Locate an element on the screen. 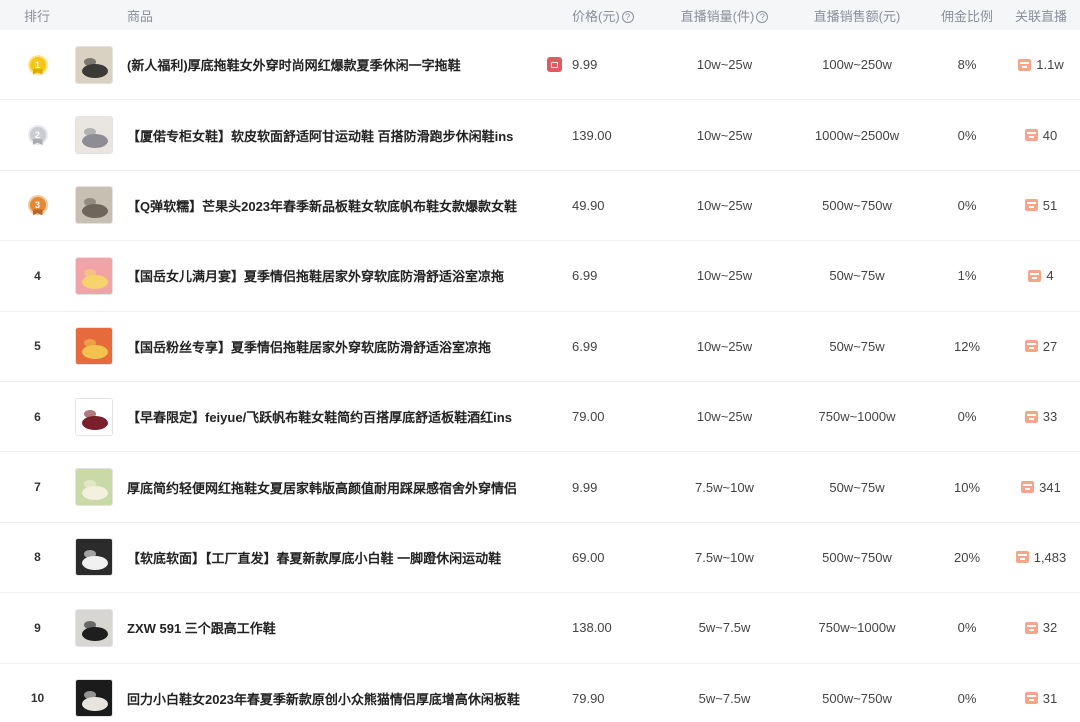  commission-rate: 10% is located at coordinates (967, 487).